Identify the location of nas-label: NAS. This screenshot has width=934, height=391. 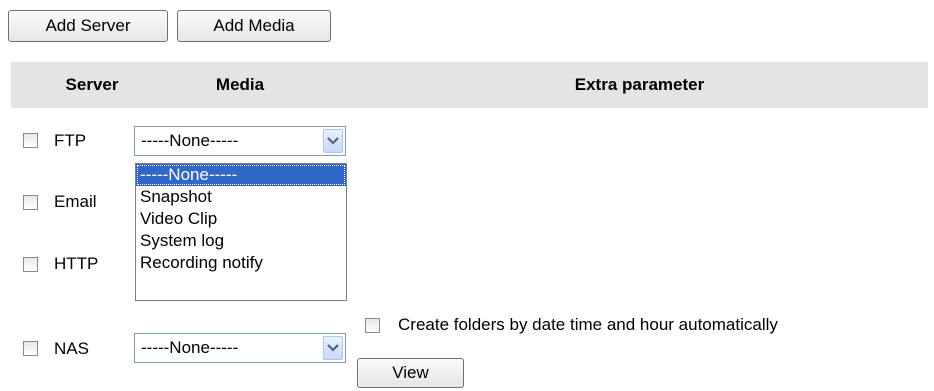
(71, 348).